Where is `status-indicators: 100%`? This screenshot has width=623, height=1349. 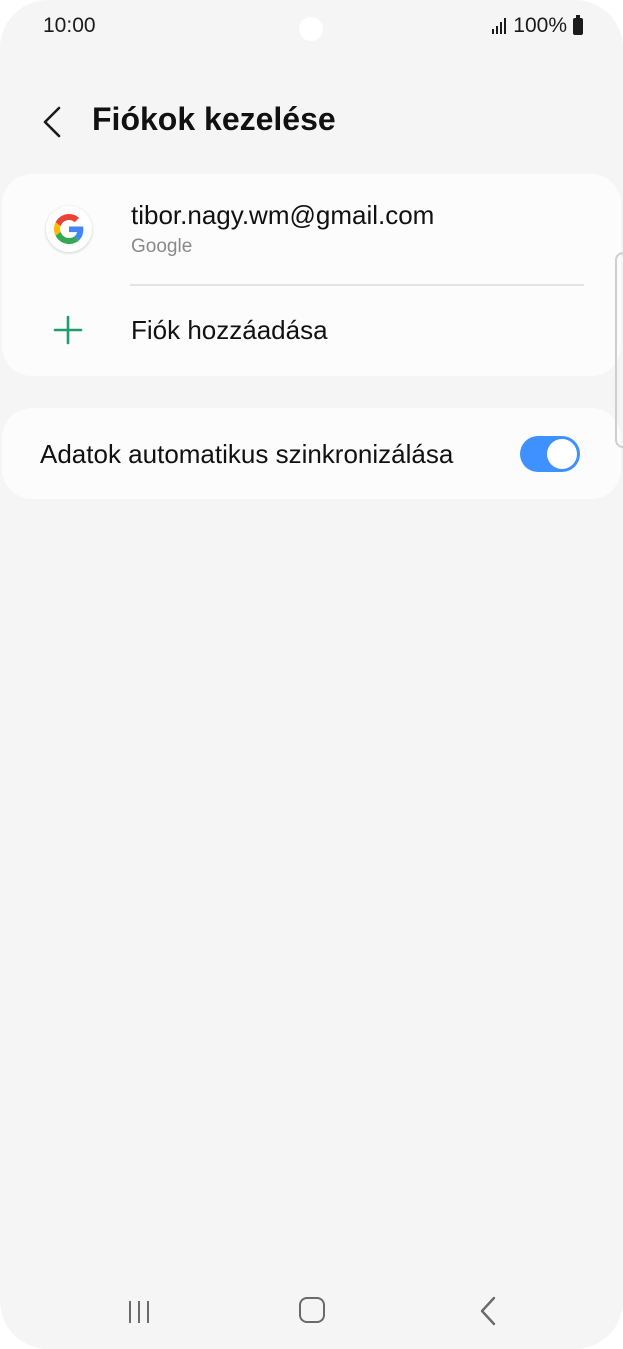
status-indicators: 100% is located at coordinates (537, 26).